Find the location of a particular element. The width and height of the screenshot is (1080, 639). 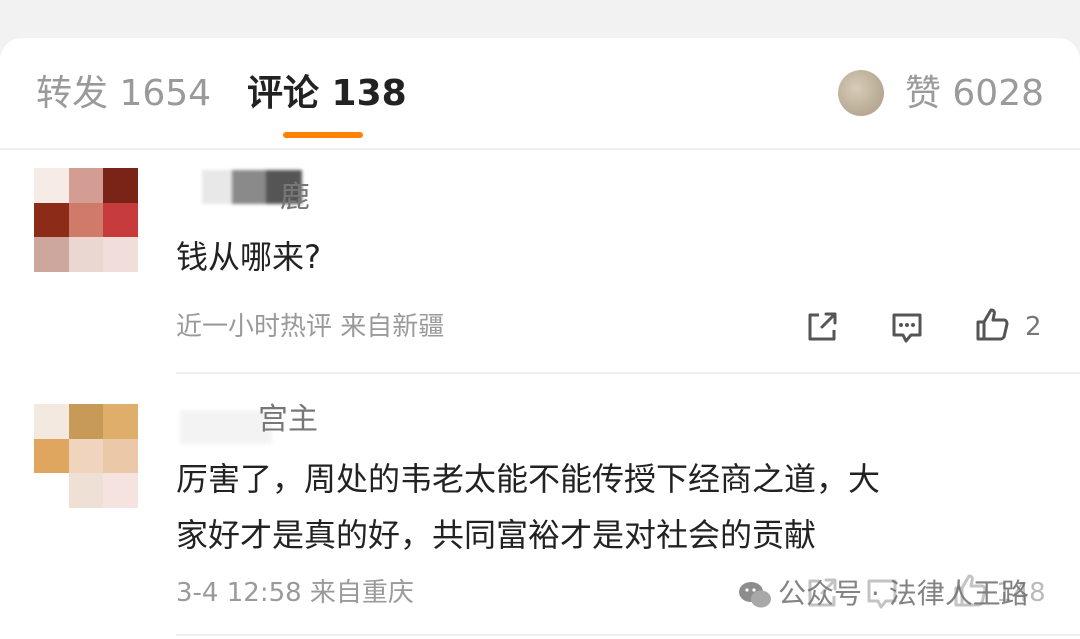

comment-icon is located at coordinates (907, 327).